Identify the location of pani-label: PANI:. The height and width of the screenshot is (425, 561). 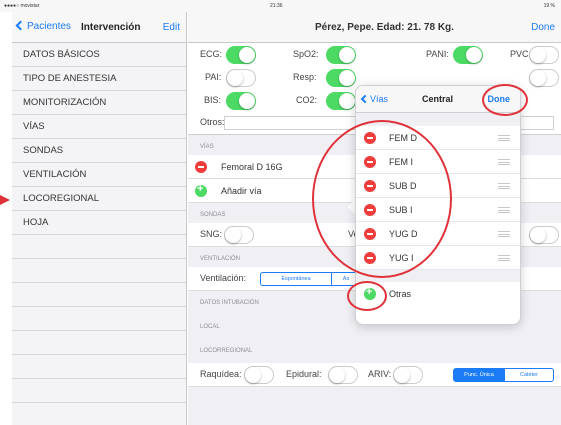
(437, 54).